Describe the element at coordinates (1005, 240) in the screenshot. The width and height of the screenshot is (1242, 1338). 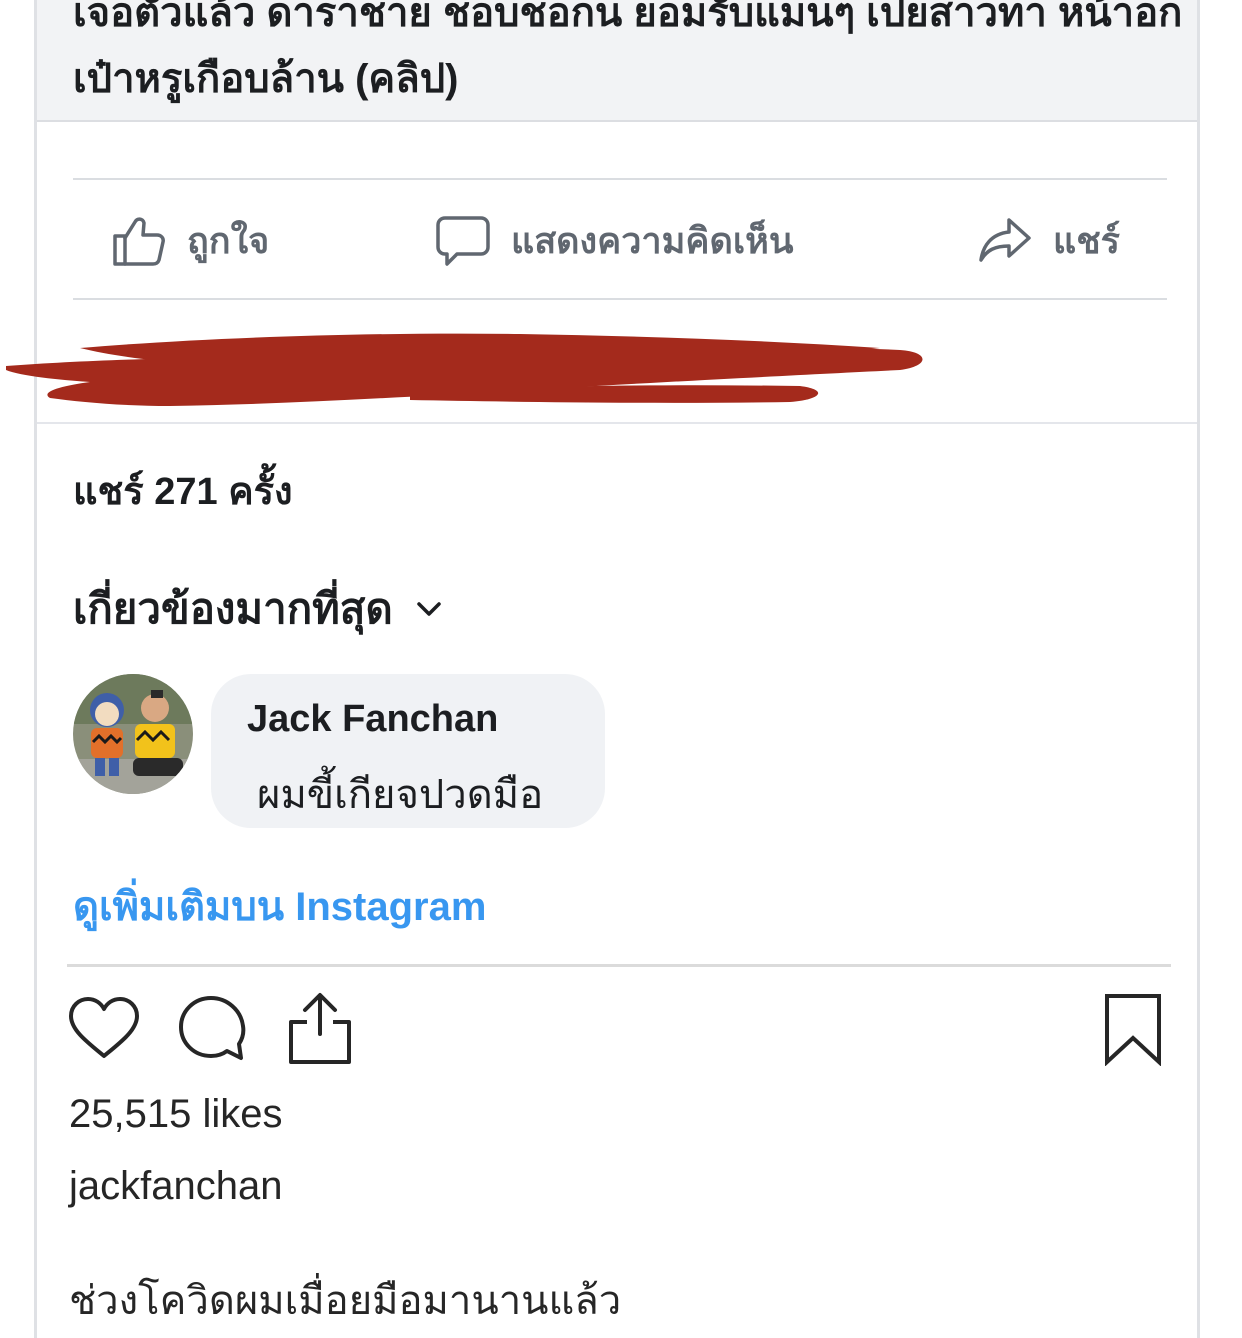
I see `share-arrow-icon` at that location.